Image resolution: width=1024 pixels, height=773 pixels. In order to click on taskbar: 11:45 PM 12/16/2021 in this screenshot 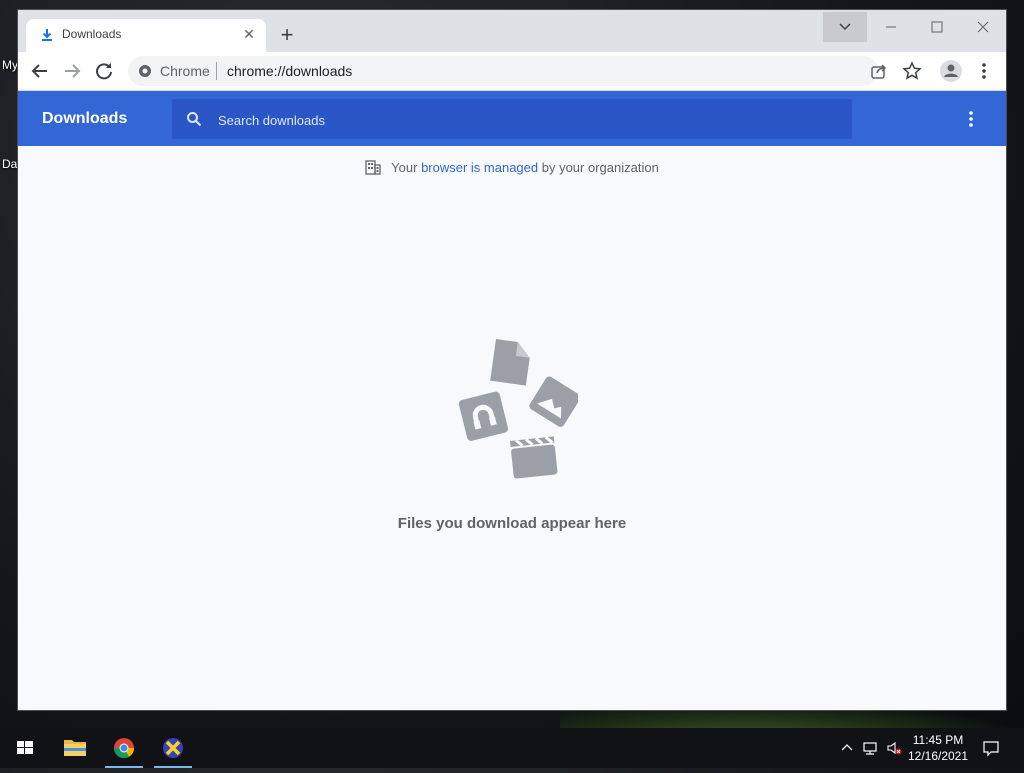, I will do `click(512, 748)`.